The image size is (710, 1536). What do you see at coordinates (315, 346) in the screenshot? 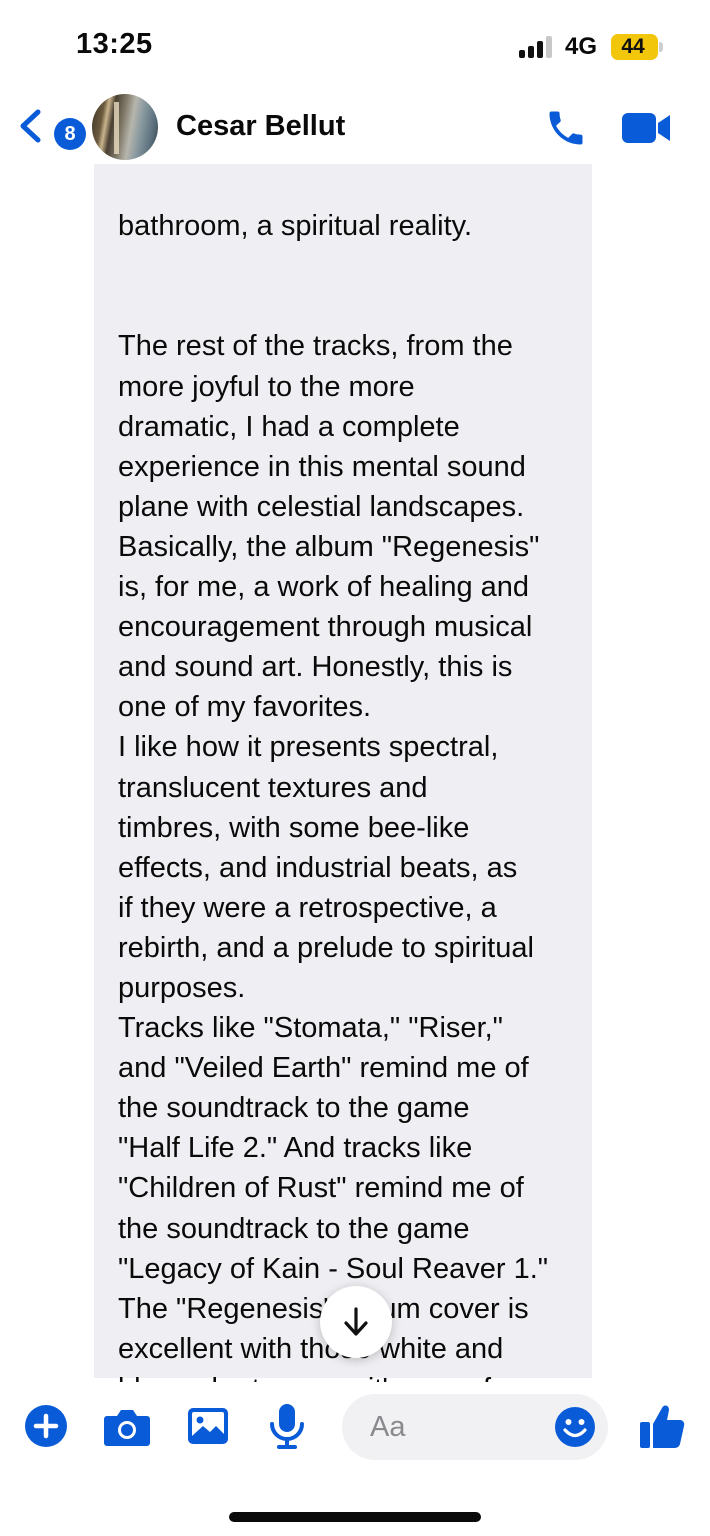
I see `message-line: The rest of the tracks, from the` at bounding box center [315, 346].